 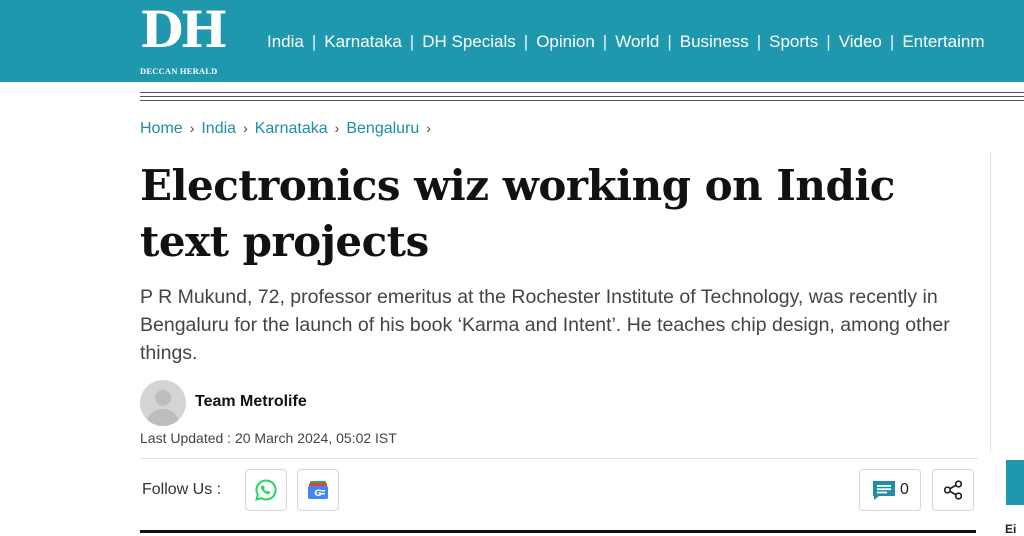 I want to click on nav-item-video: Video, so click(x=860, y=42).